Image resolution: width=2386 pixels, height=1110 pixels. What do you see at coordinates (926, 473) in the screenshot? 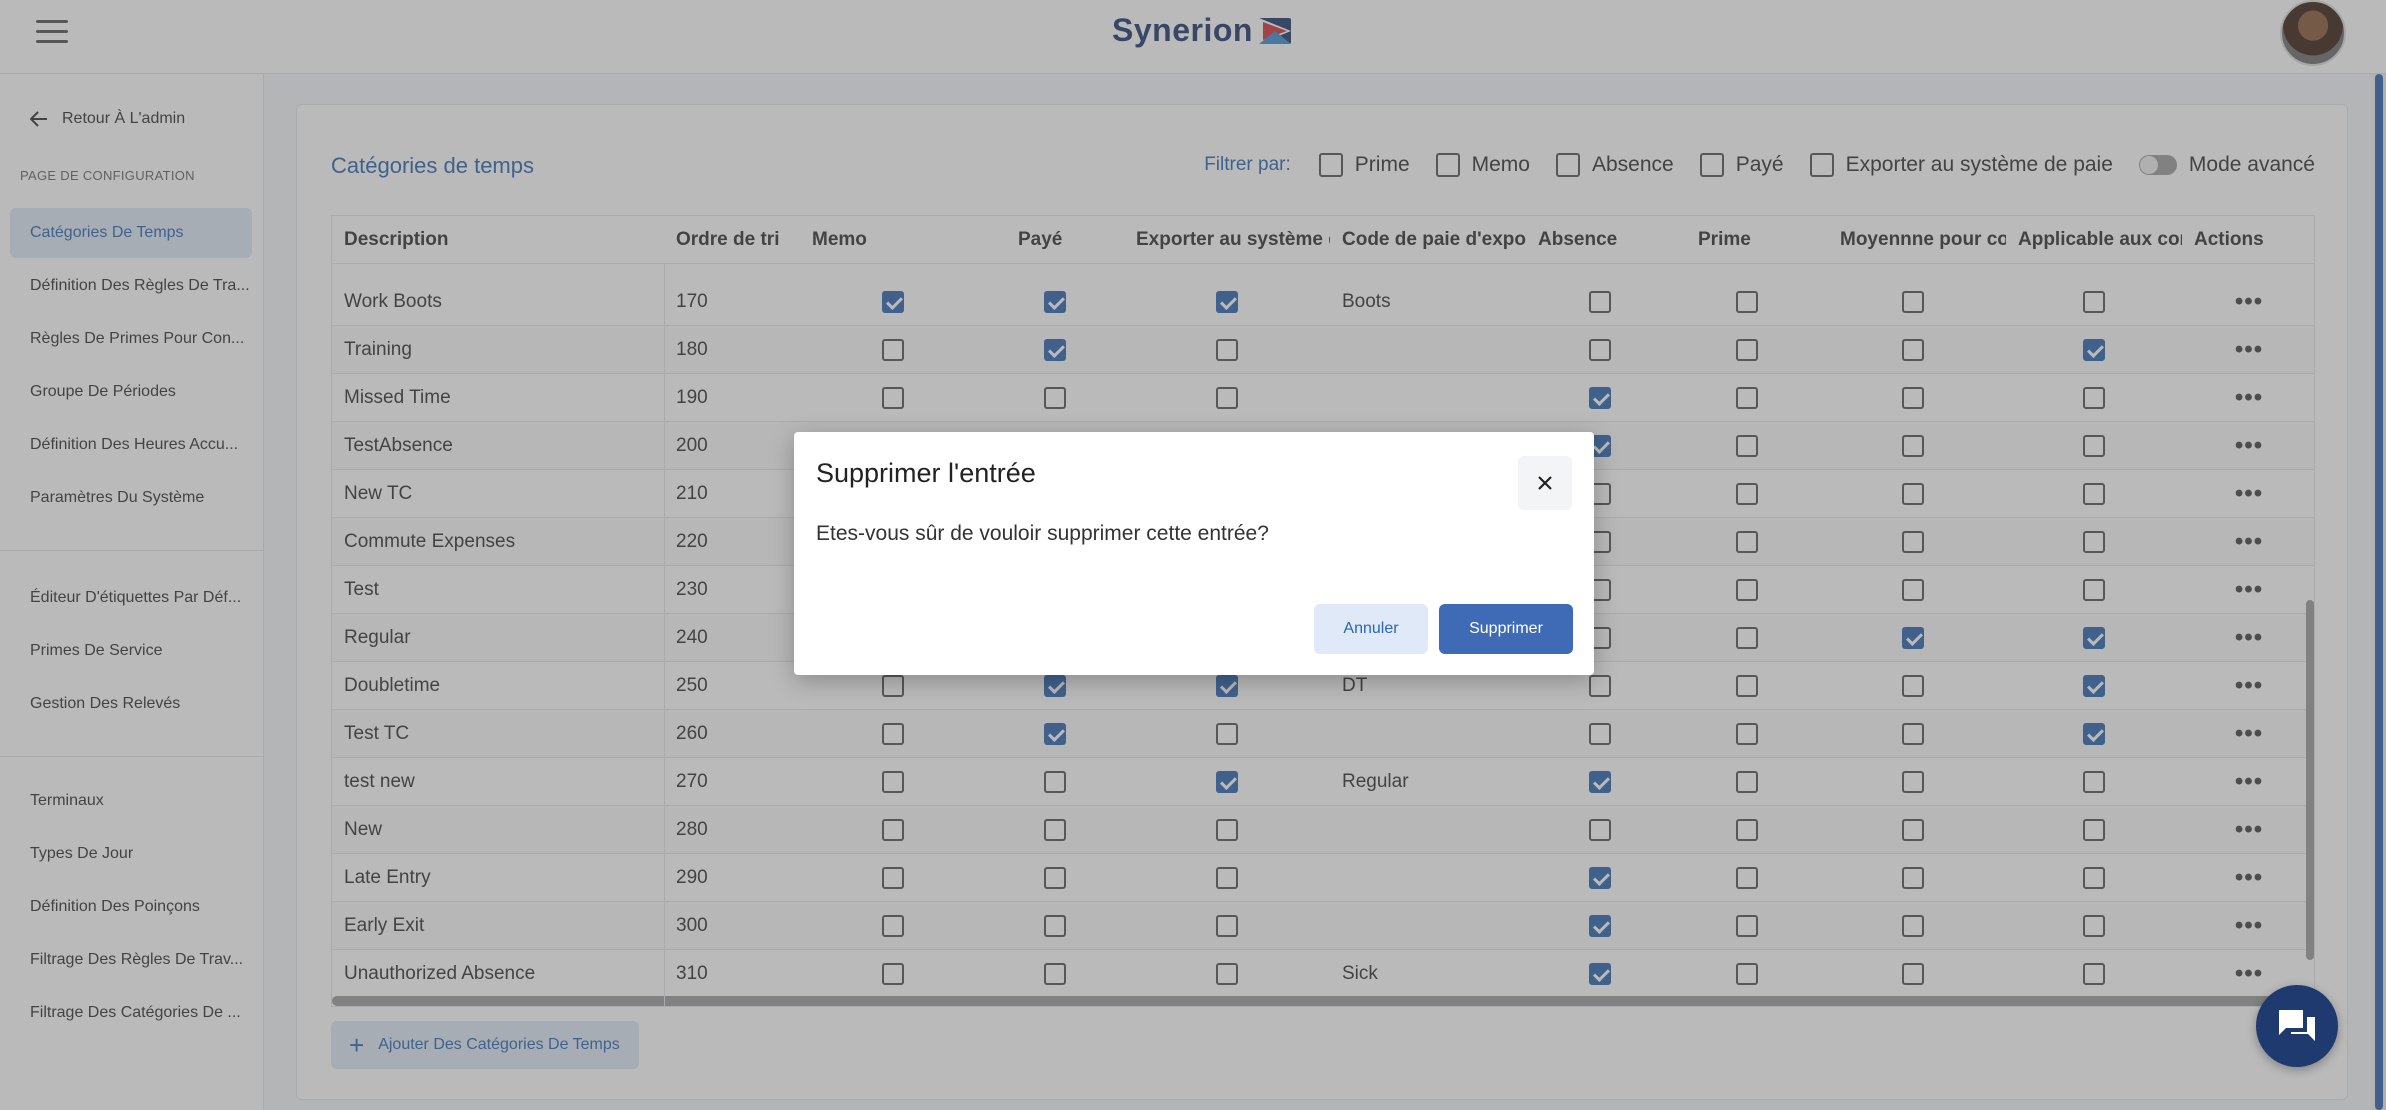
I see `dialog-title: Supprimer l'entrée` at bounding box center [926, 473].